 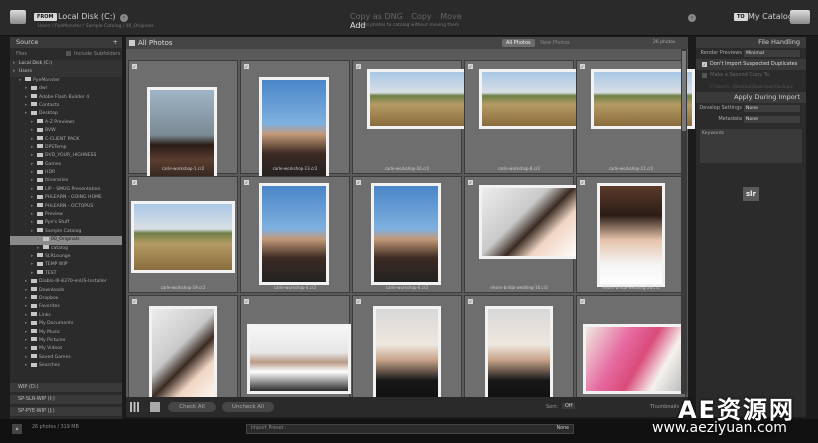 I want to click on tree-item: ▸ Dropbox, so click(x=66, y=299).